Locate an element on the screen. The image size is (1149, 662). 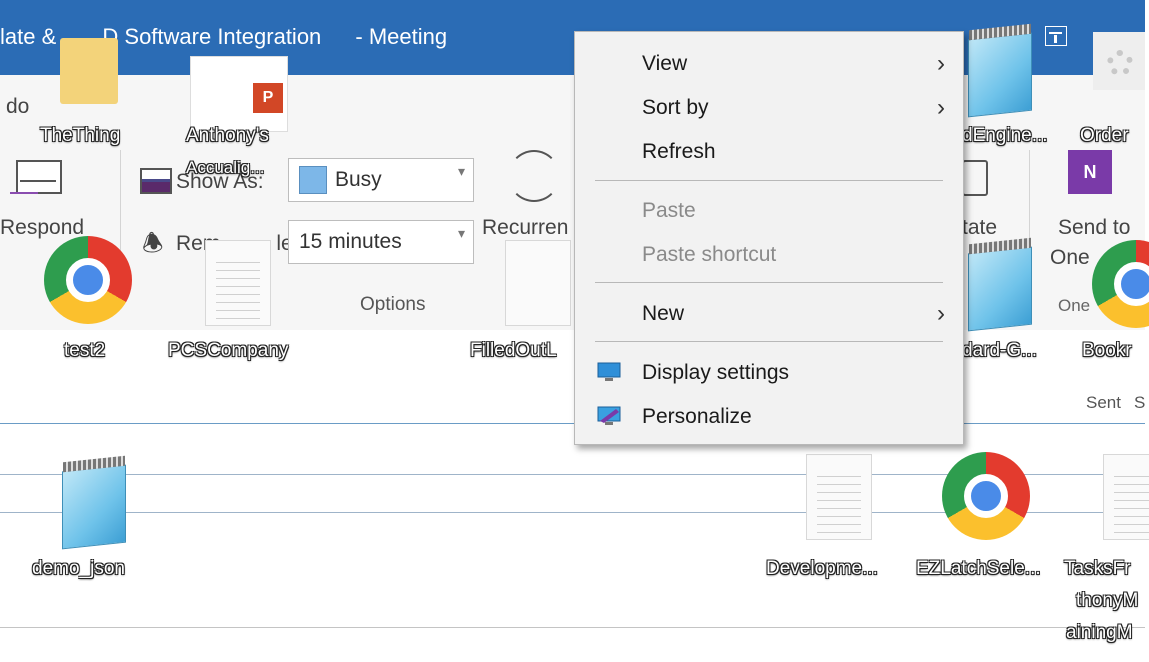
desktop-icon-label: TasksFr is located at coordinates (1097, 569).